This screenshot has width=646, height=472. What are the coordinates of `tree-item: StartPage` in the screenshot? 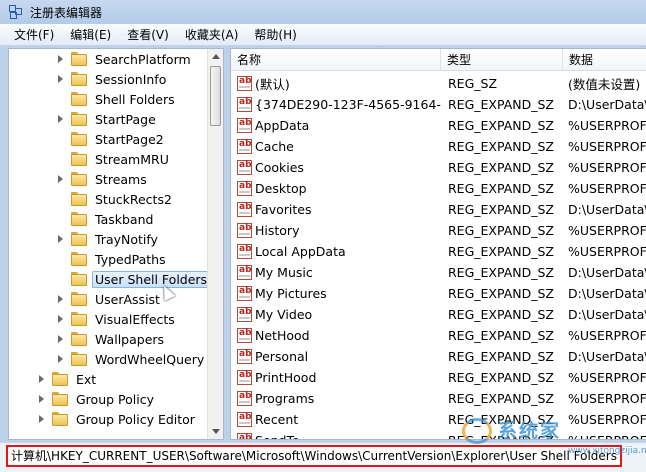 It's located at (107, 119).